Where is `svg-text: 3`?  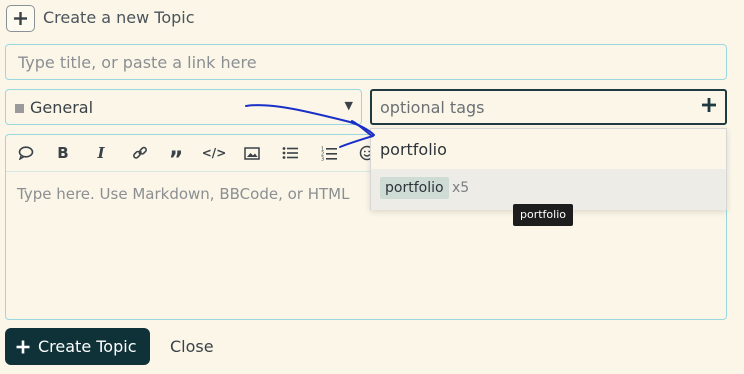
svg-text: 3 is located at coordinates (322, 158).